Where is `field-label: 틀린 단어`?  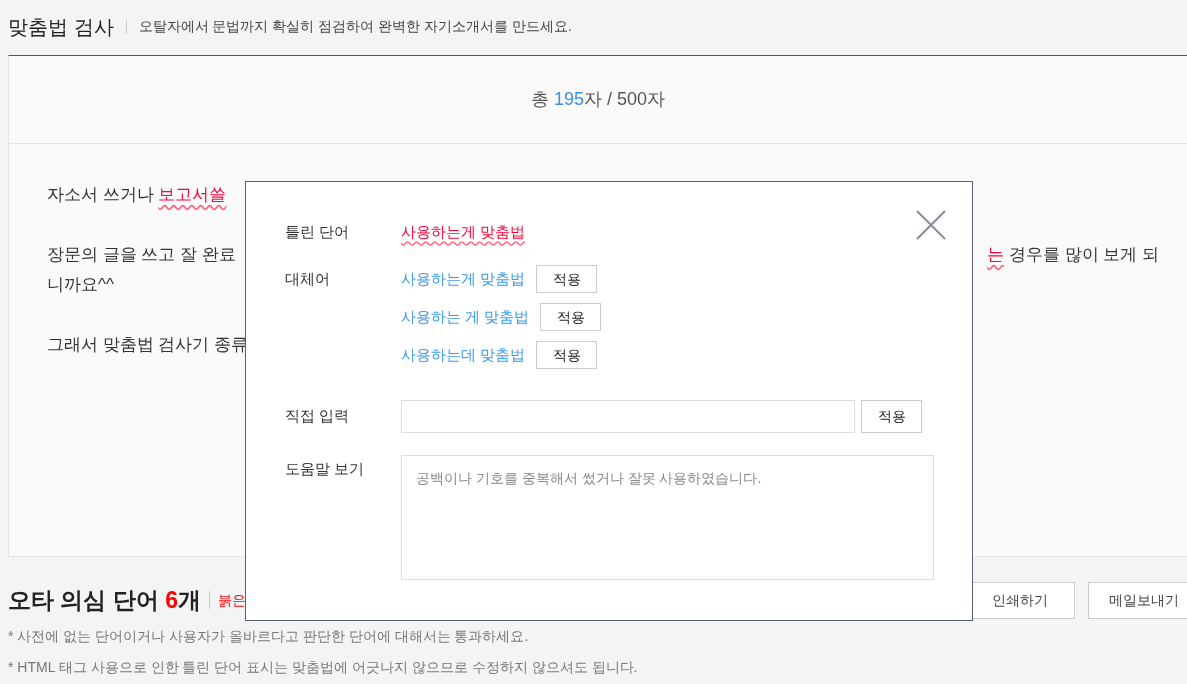
field-label: 틀린 단어 is located at coordinates (318, 231).